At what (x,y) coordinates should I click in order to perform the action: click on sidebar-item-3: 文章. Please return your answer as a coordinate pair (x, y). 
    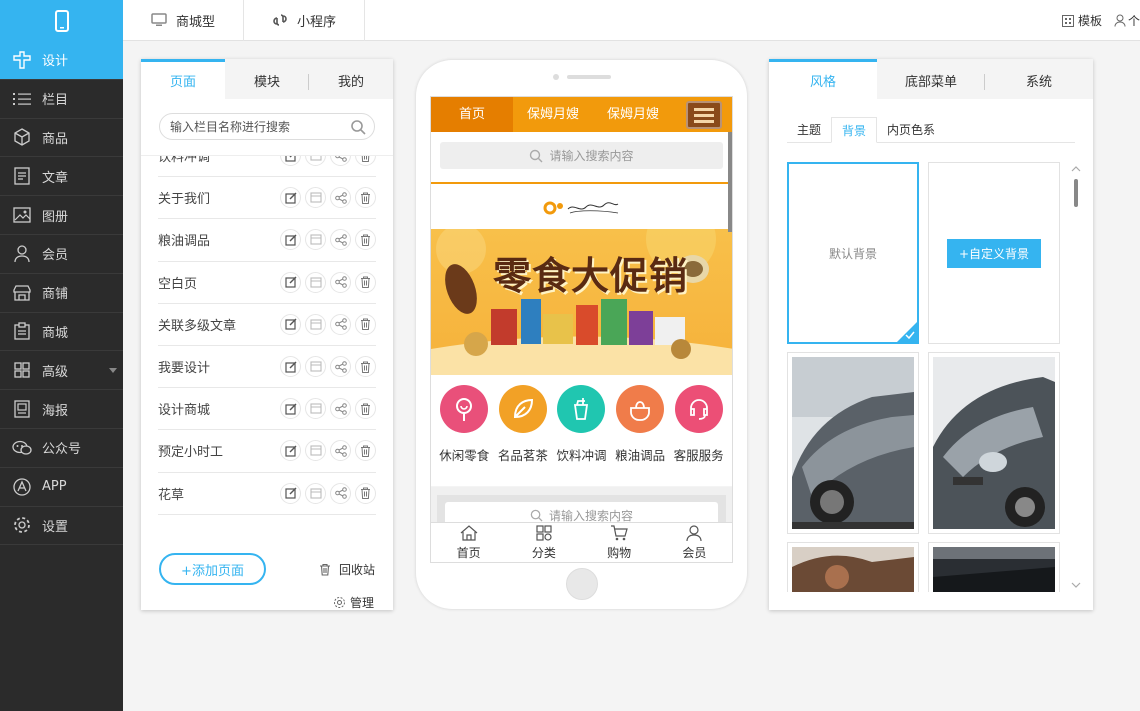
    Looking at the image, I should click on (61, 177).